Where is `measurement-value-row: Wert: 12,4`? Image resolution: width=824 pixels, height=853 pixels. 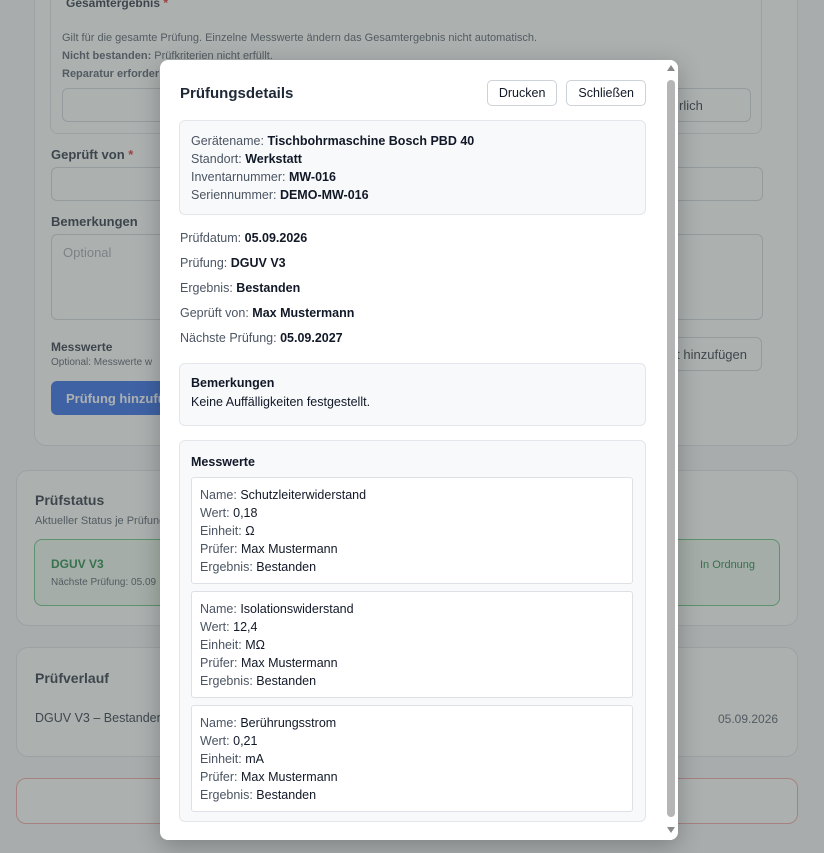 measurement-value-row: Wert: 12,4 is located at coordinates (229, 627).